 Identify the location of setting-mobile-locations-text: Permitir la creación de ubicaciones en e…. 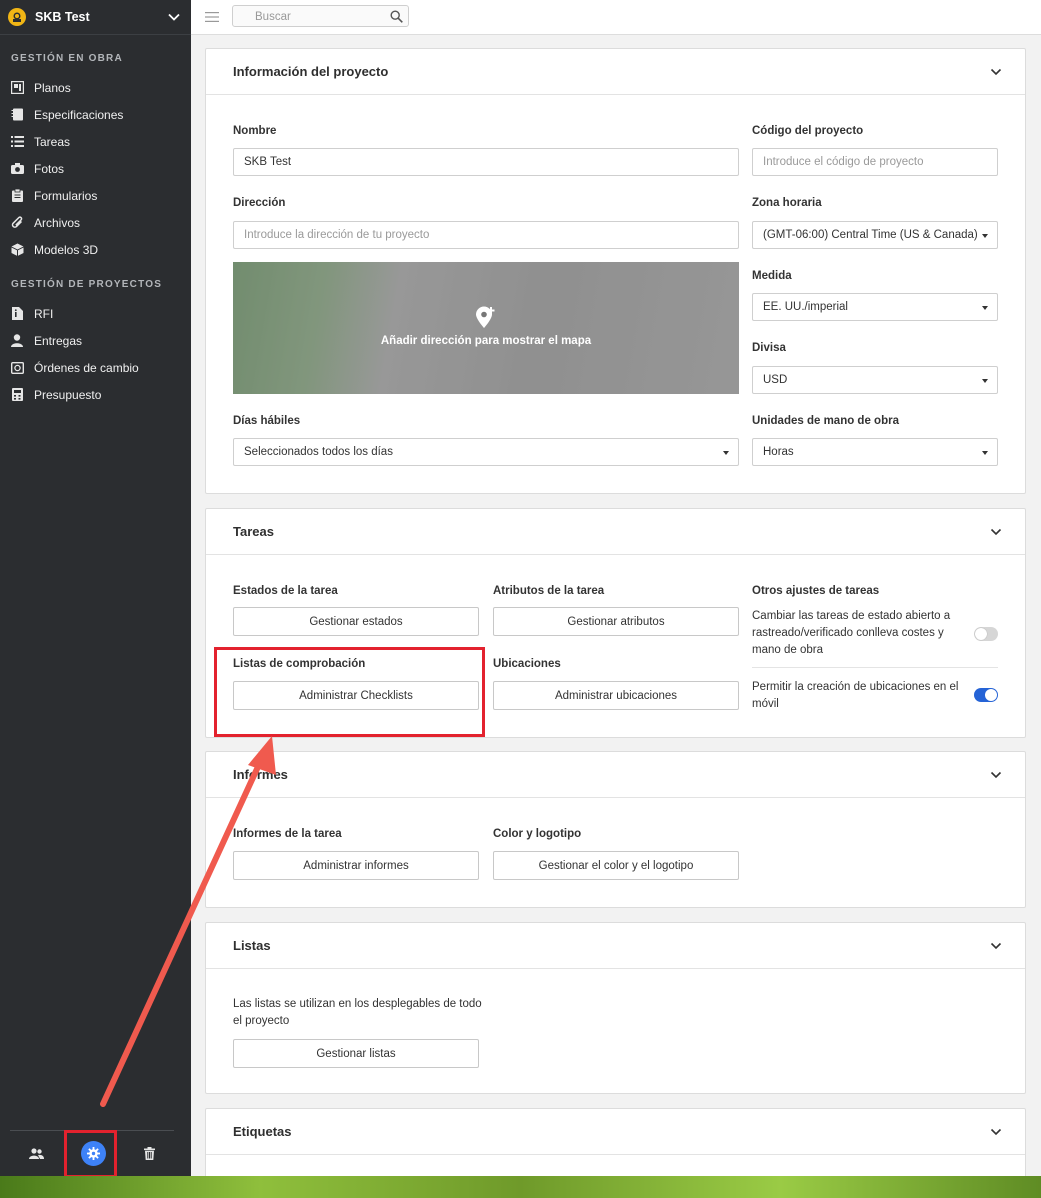
(855, 695).